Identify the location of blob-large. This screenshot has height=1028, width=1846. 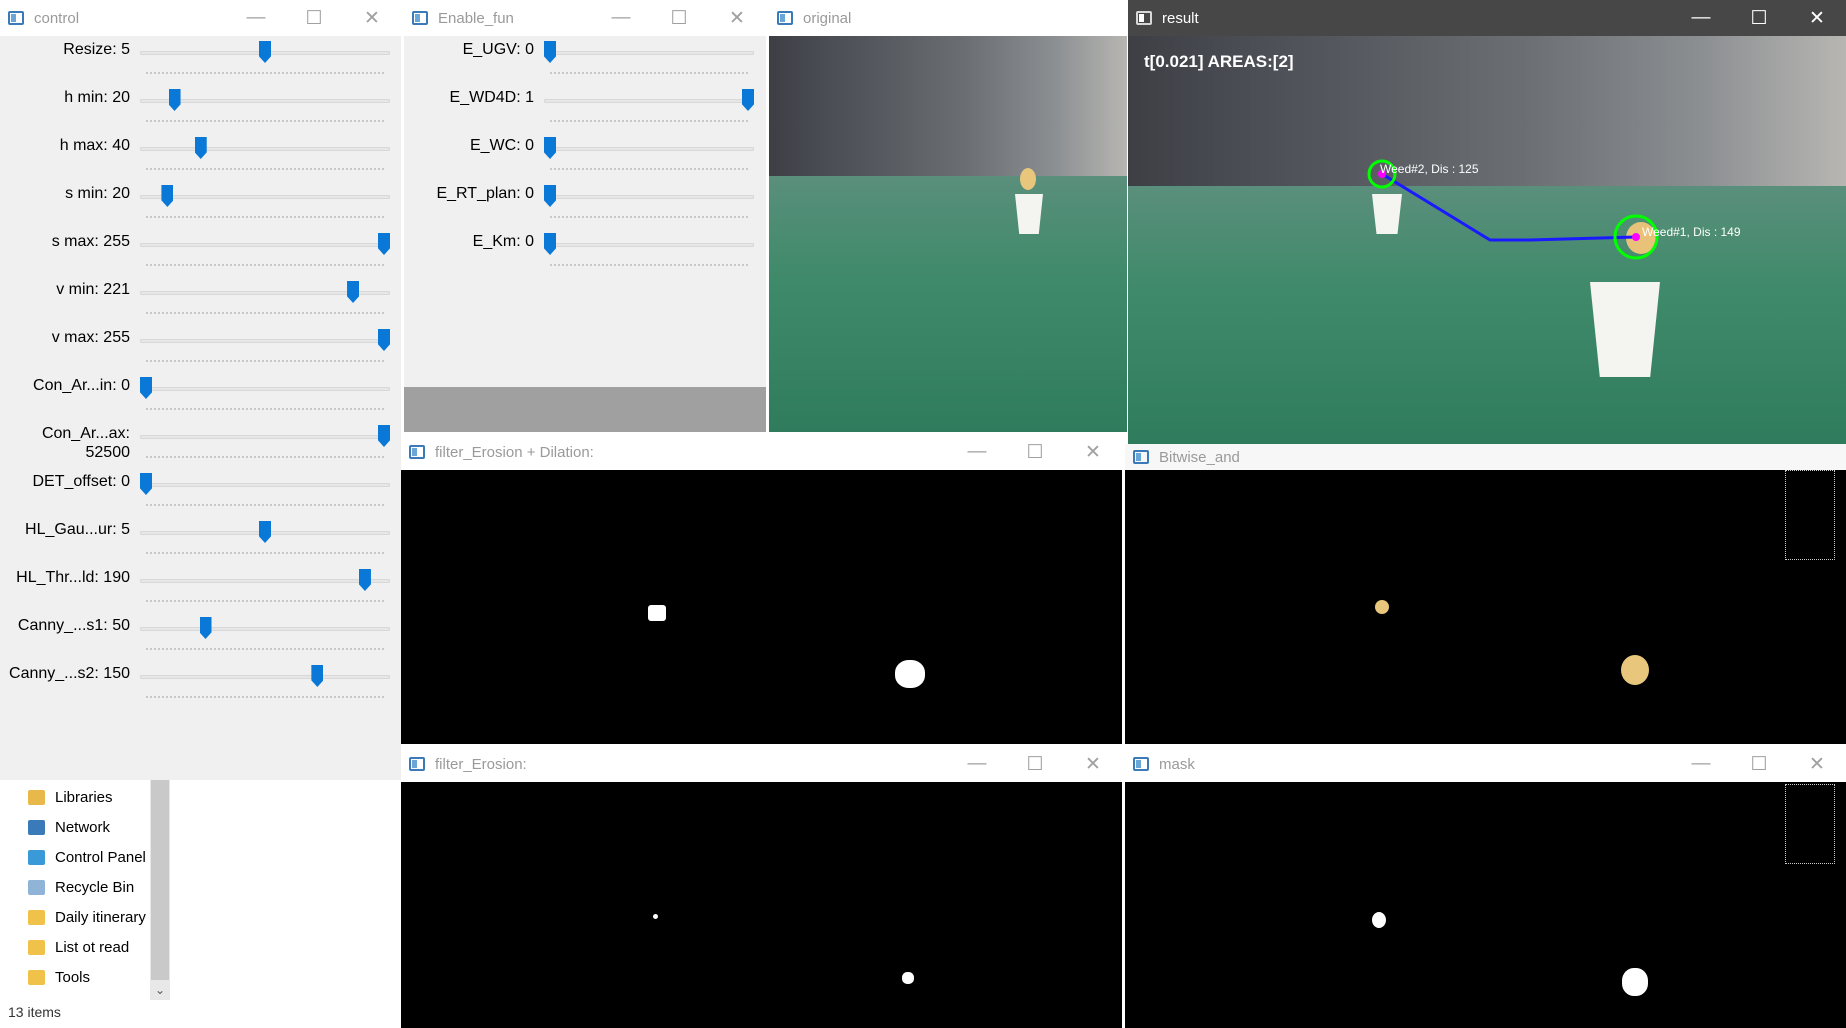
(908, 978).